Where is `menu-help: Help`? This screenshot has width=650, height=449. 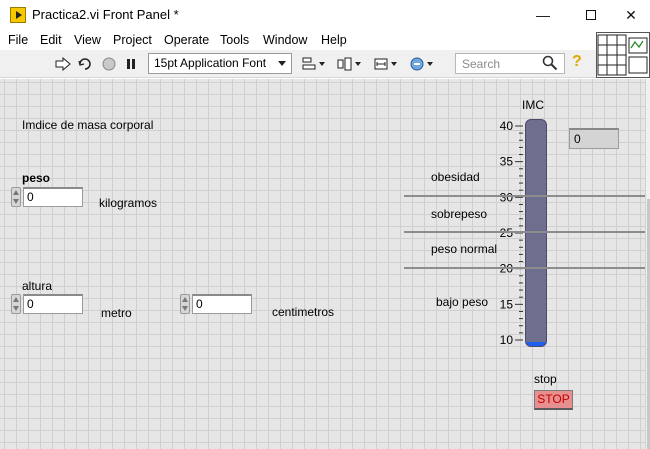
menu-help: Help is located at coordinates (334, 40).